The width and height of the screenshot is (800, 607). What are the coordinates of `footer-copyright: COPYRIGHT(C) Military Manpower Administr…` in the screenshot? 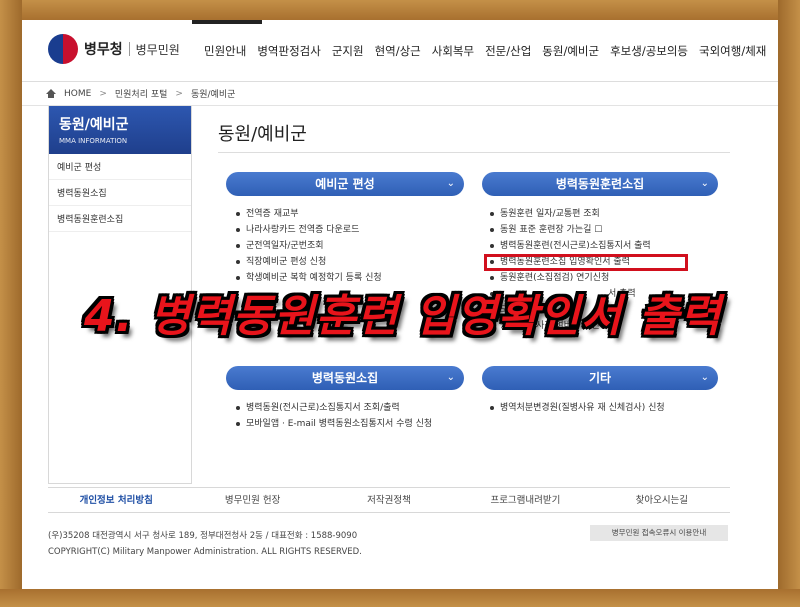 It's located at (205, 552).